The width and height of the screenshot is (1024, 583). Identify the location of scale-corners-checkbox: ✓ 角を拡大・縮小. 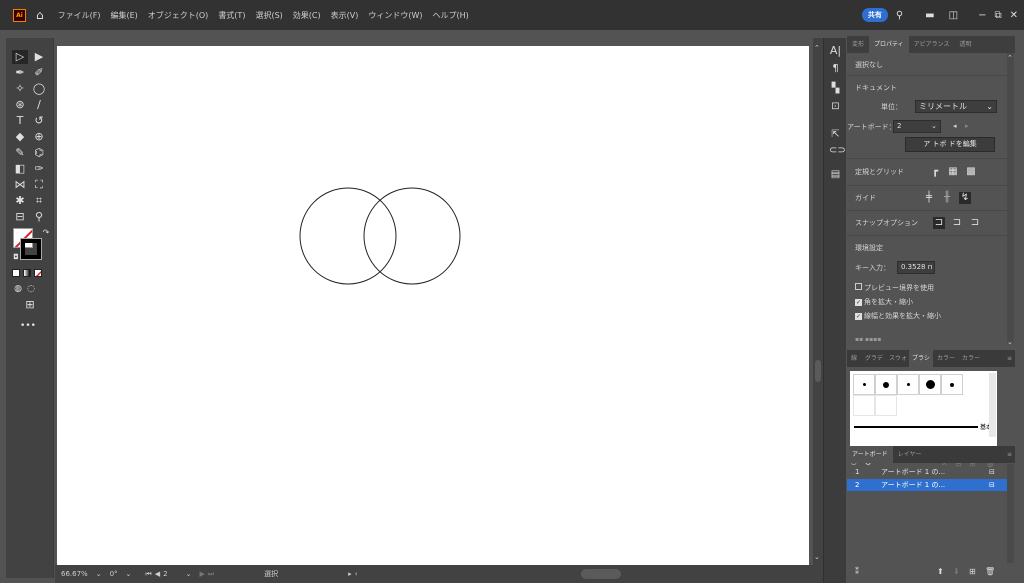
(884, 302).